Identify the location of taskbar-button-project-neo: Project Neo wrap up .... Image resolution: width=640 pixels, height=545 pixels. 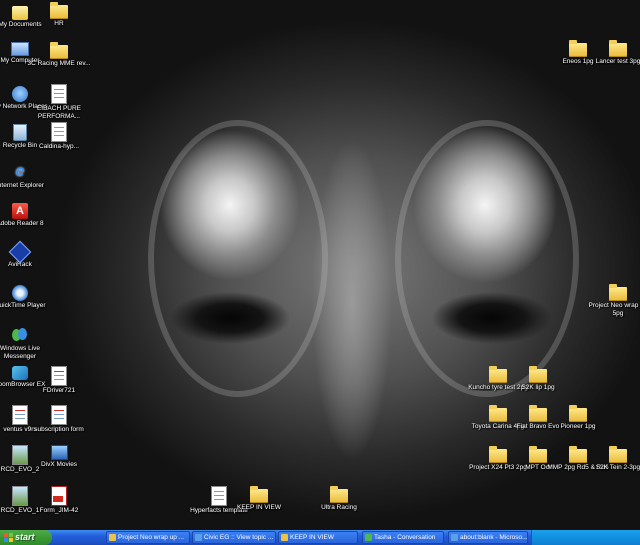
(148, 537).